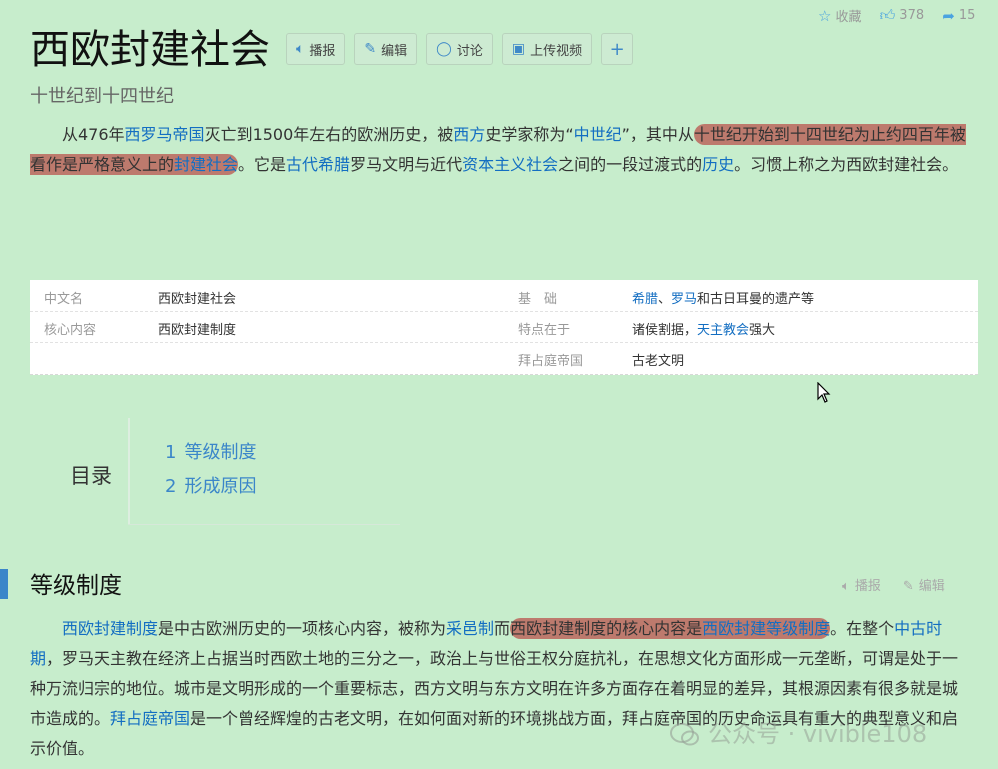 This screenshot has height=769, width=998. I want to click on text: 诸侯割据，, so click(665, 330).